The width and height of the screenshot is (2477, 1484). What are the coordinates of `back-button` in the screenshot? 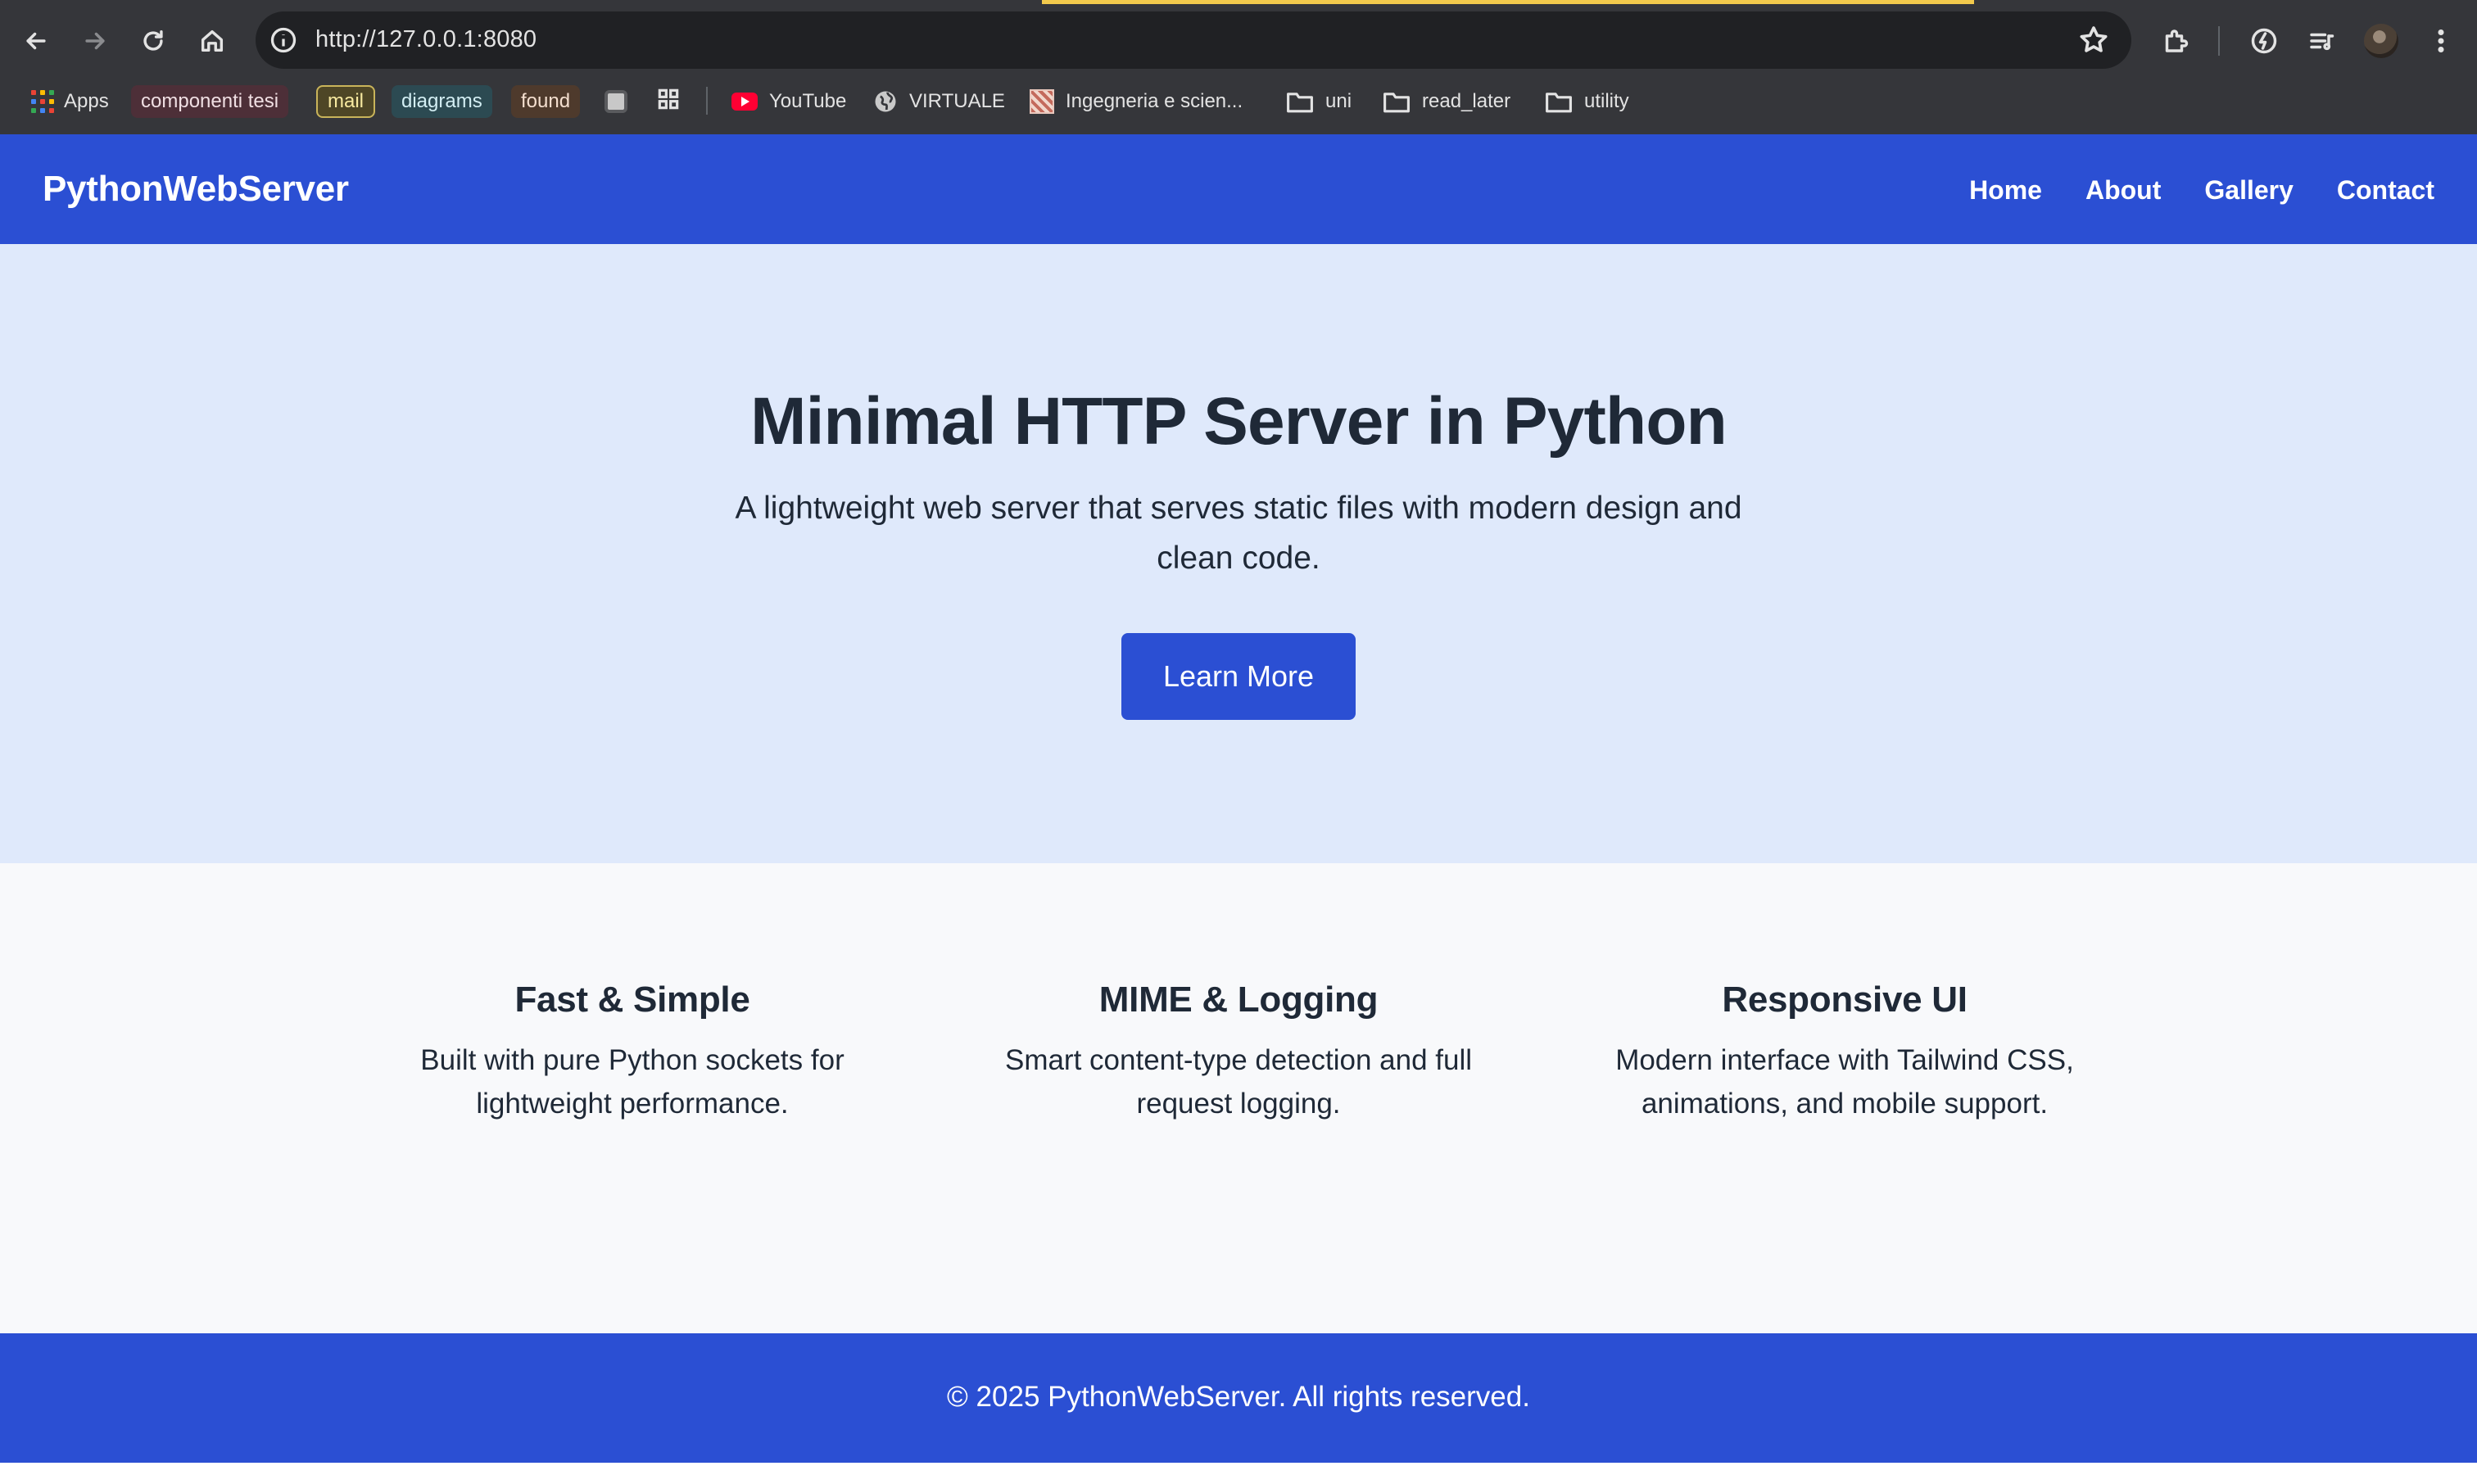 It's located at (36, 41).